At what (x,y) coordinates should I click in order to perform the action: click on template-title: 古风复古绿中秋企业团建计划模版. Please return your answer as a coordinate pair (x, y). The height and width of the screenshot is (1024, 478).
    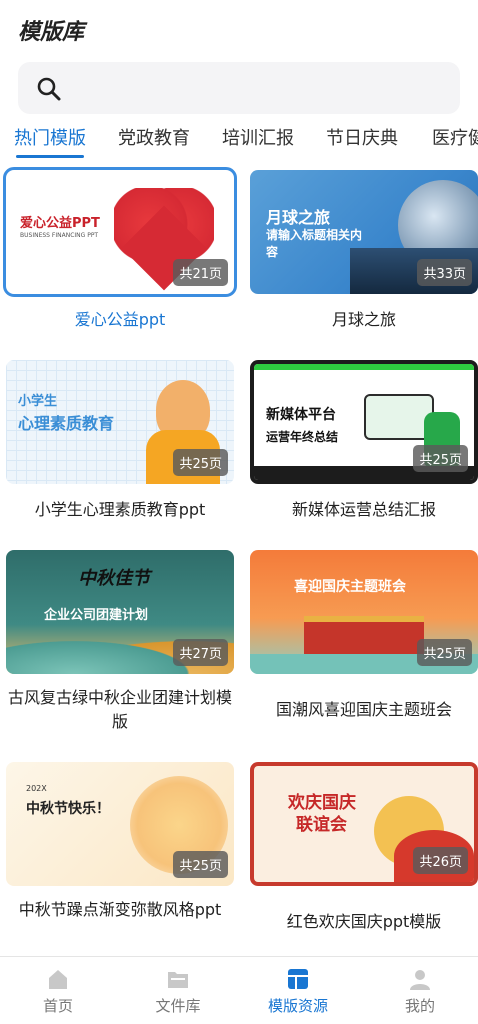
    Looking at the image, I should click on (120, 710).